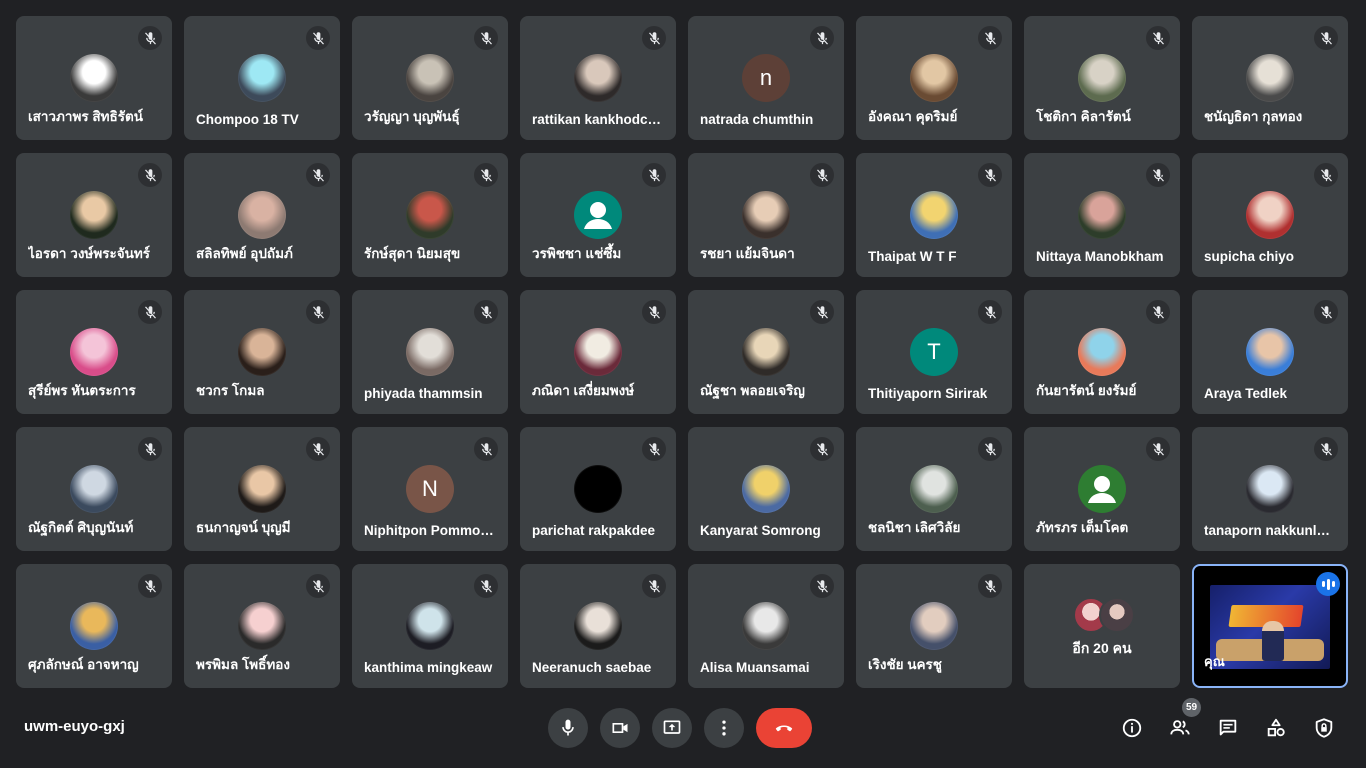 The image size is (1366, 768). Describe the element at coordinates (244, 253) in the screenshot. I see `participant-name: สลิลทิพย์ อุปถัมภ์` at that location.